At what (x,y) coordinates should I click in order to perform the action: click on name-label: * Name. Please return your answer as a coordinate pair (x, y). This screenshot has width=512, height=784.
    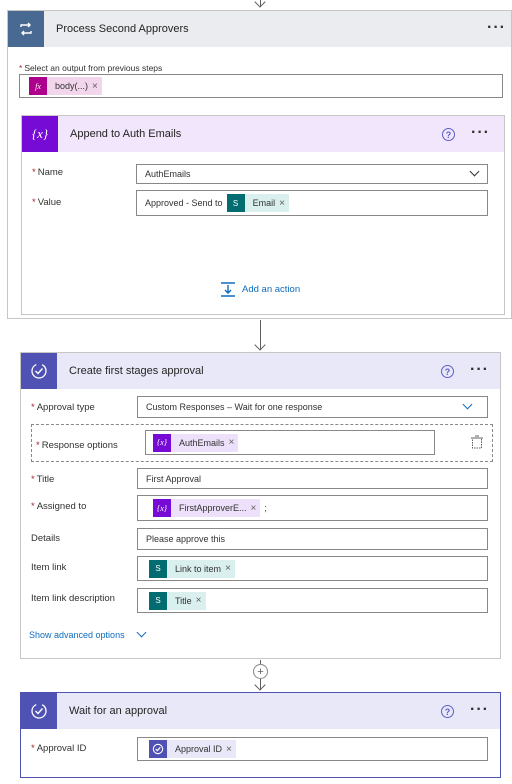
    Looking at the image, I should click on (48, 172).